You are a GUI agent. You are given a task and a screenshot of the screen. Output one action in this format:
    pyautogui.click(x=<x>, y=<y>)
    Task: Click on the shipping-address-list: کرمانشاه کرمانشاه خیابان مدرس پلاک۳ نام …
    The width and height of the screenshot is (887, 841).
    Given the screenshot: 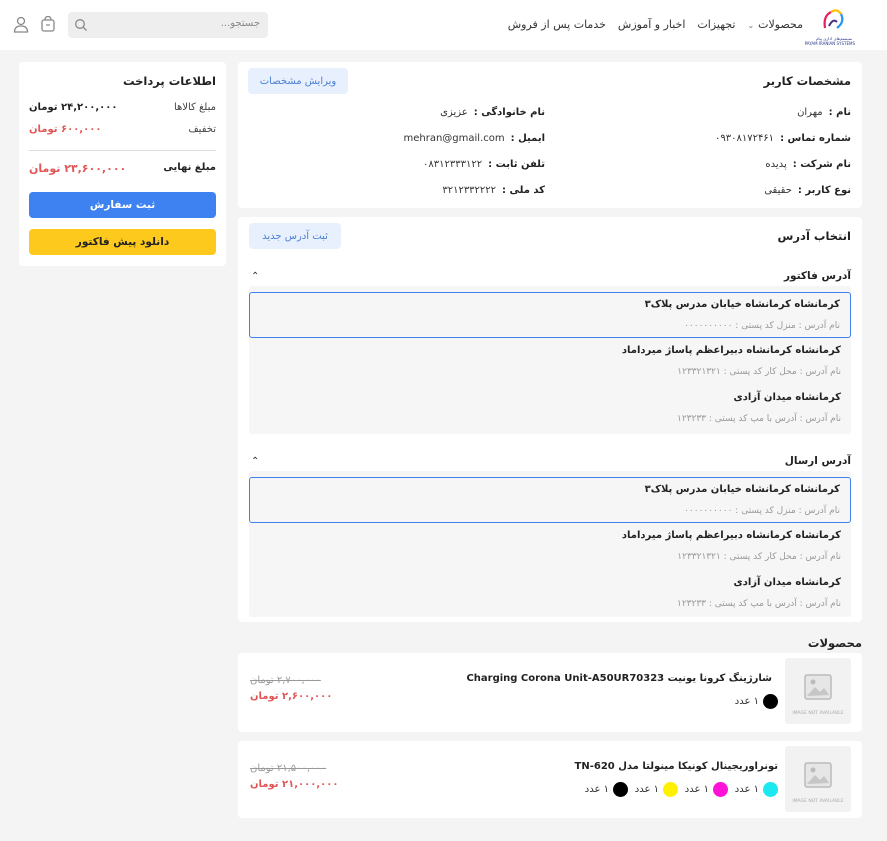 What is the action you would take?
    pyautogui.click(x=550, y=544)
    